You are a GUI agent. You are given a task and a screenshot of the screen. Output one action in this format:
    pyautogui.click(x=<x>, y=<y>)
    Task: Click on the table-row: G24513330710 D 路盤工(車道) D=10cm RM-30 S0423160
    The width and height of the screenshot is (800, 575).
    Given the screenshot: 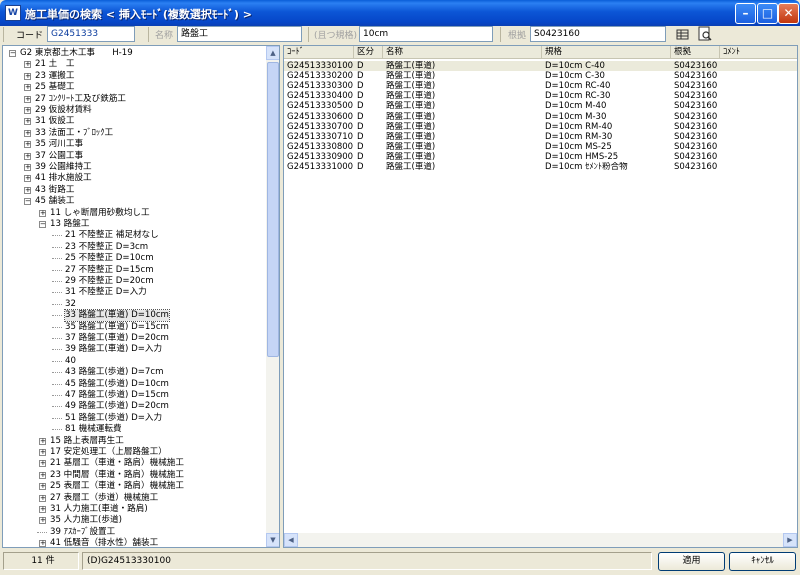 What is the action you would take?
    pyautogui.click(x=540, y=137)
    